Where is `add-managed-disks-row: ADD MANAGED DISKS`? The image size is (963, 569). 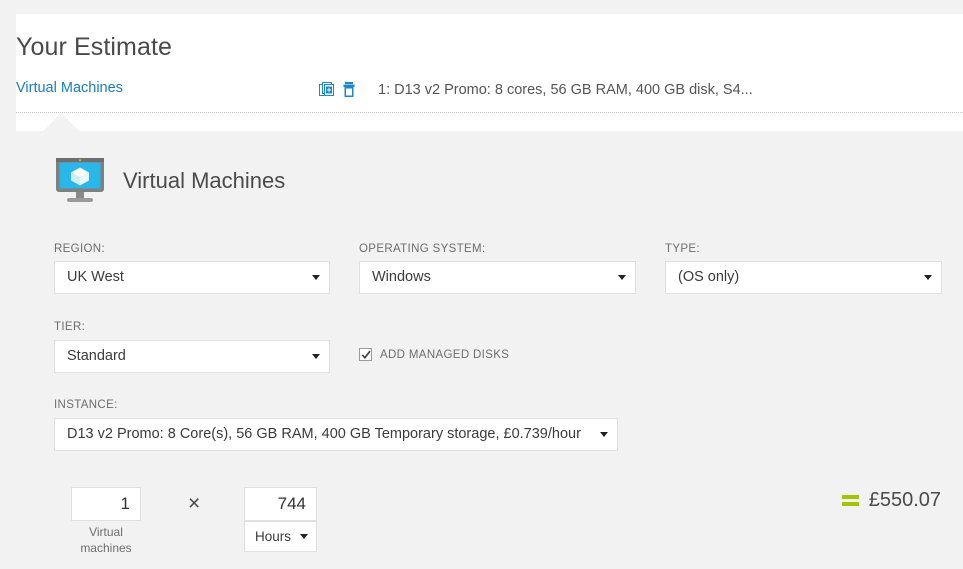
add-managed-disks-row: ADD MANAGED DISKS is located at coordinates (434, 354).